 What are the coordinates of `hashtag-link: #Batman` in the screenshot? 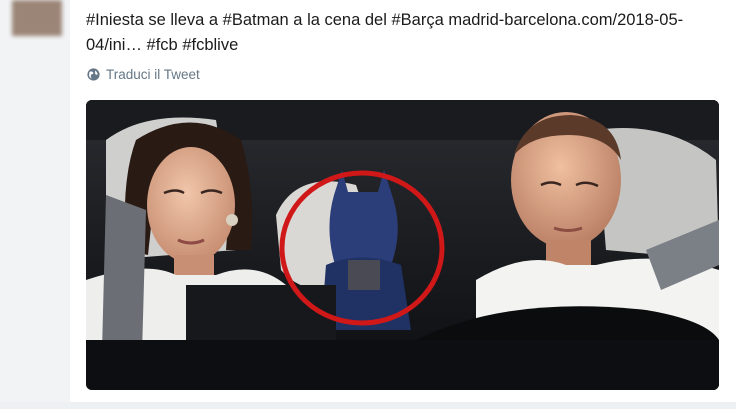 It's located at (256, 20).